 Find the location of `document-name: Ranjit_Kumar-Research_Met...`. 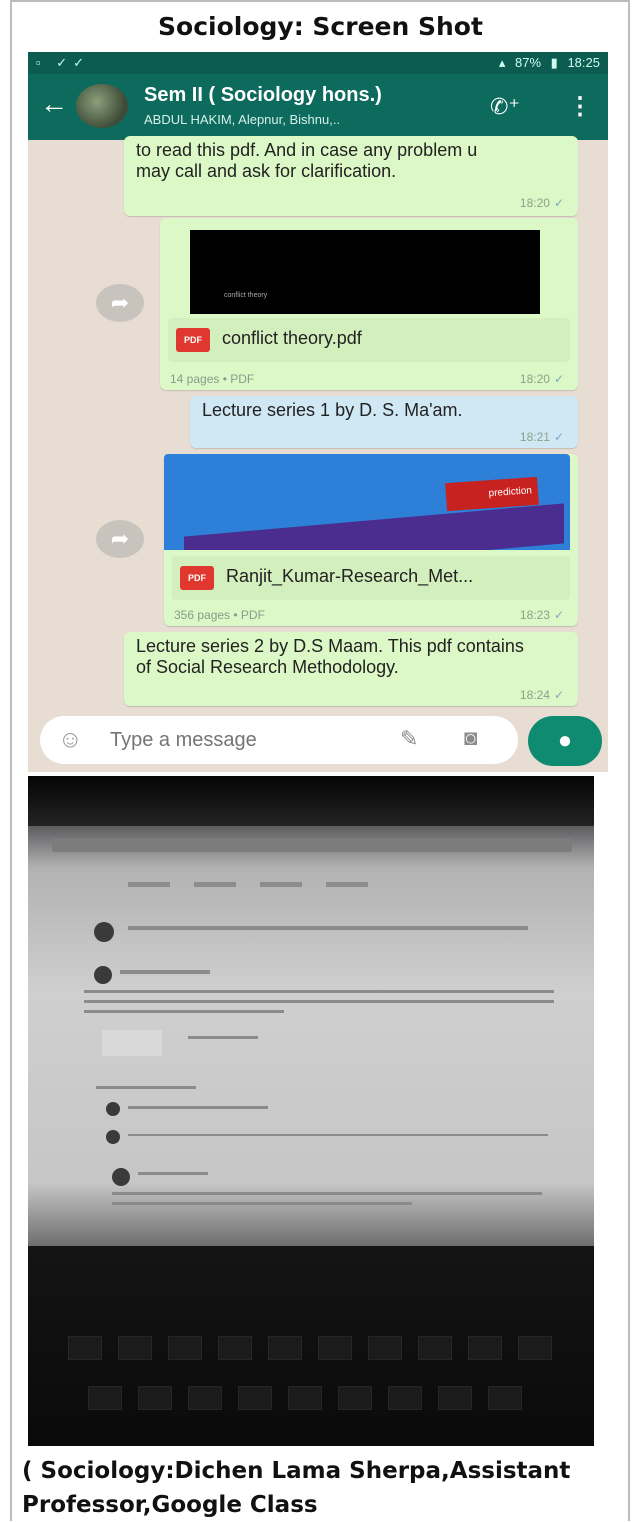

document-name: Ranjit_Kumar-Research_Met... is located at coordinates (350, 576).